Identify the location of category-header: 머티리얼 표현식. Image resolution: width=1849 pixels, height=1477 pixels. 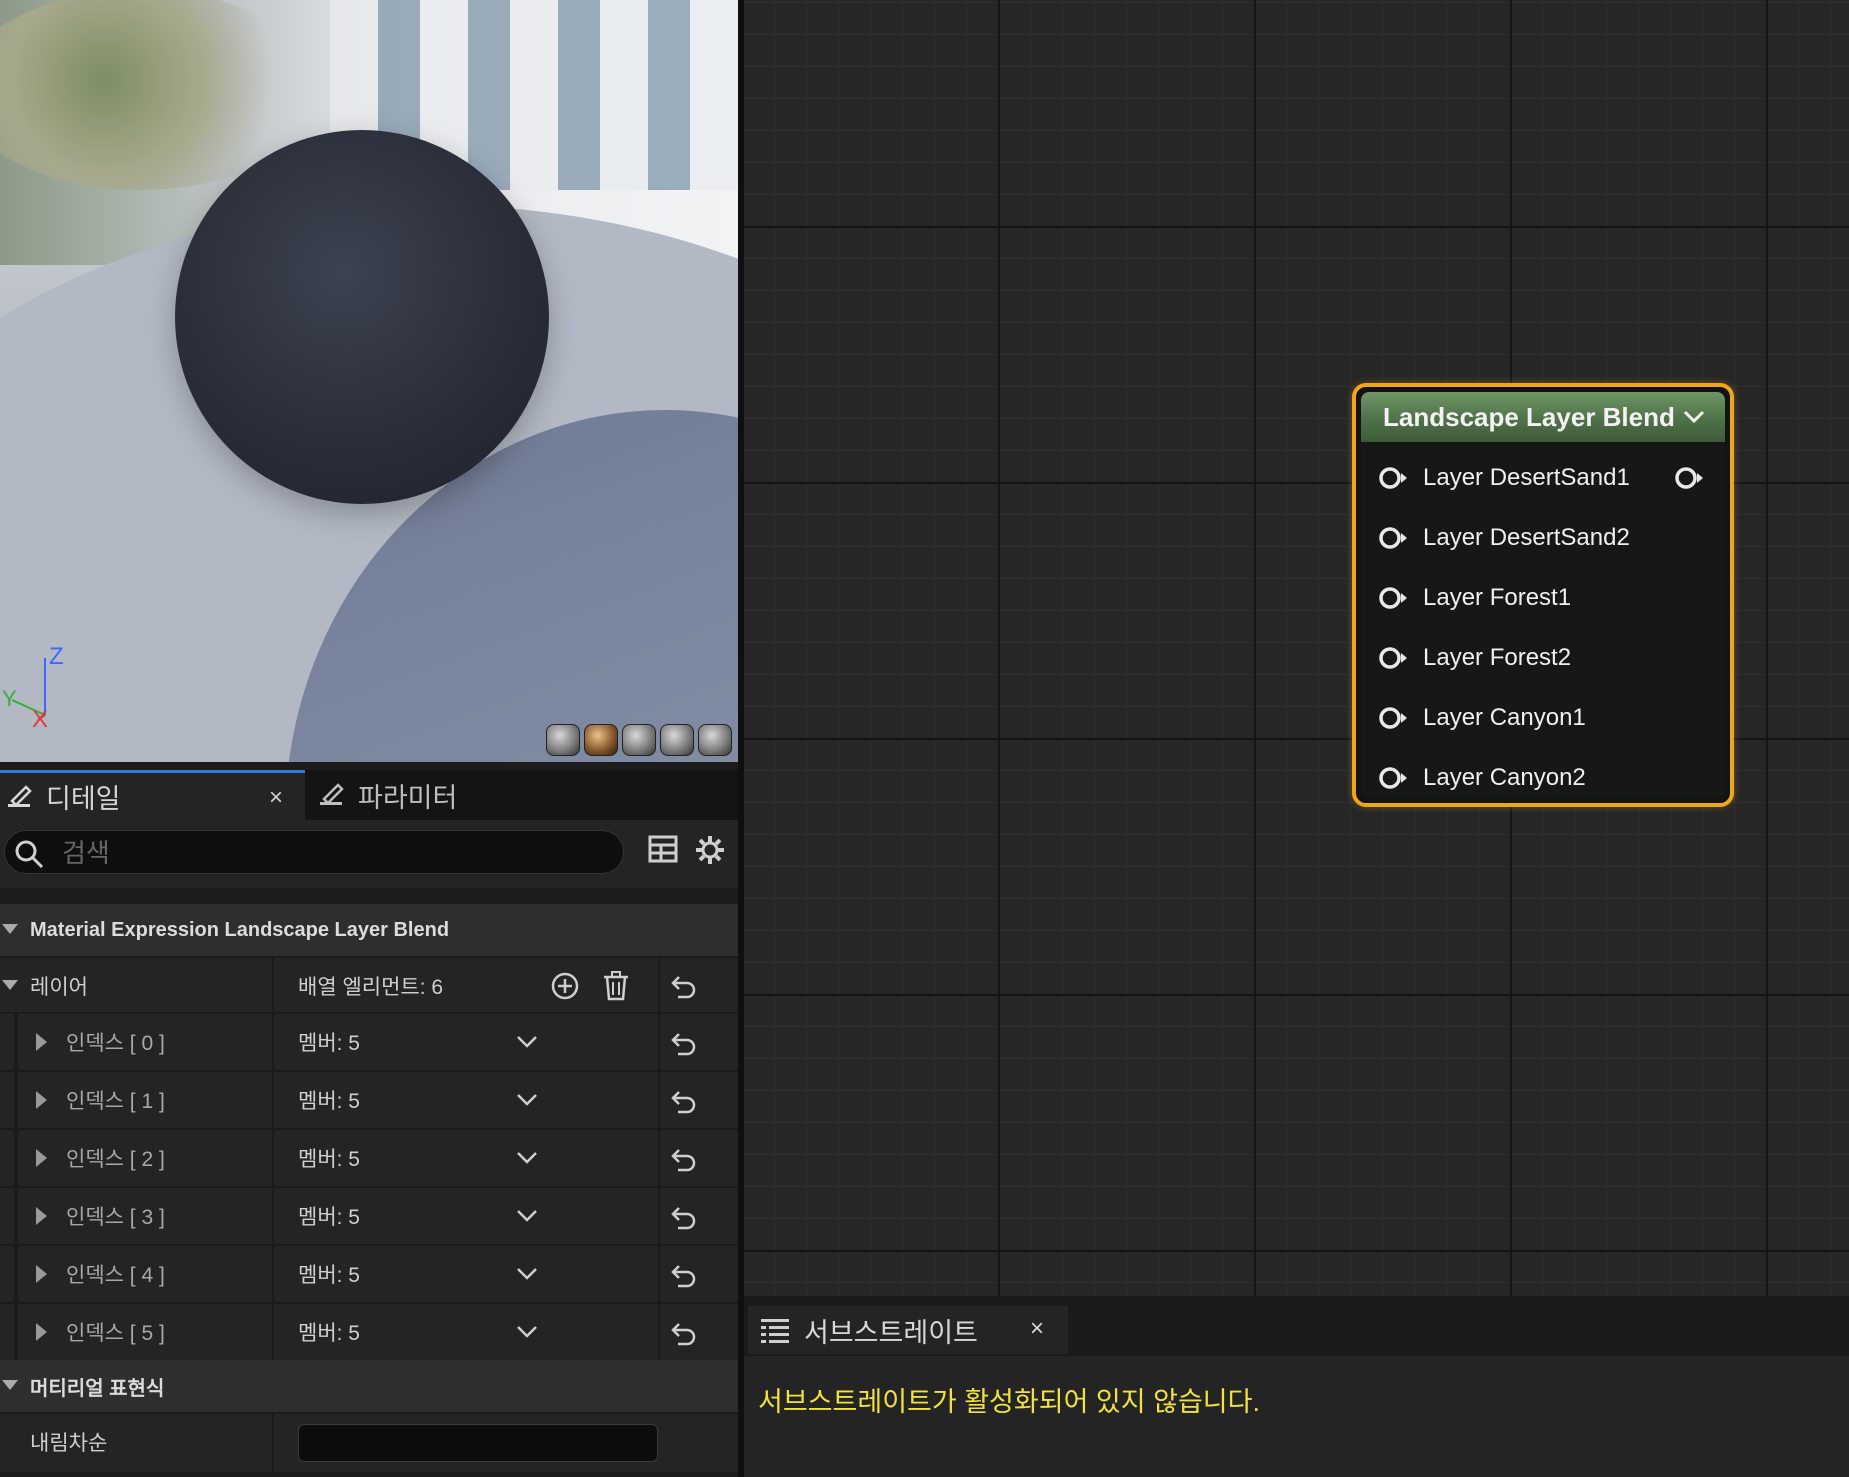
(369, 1386).